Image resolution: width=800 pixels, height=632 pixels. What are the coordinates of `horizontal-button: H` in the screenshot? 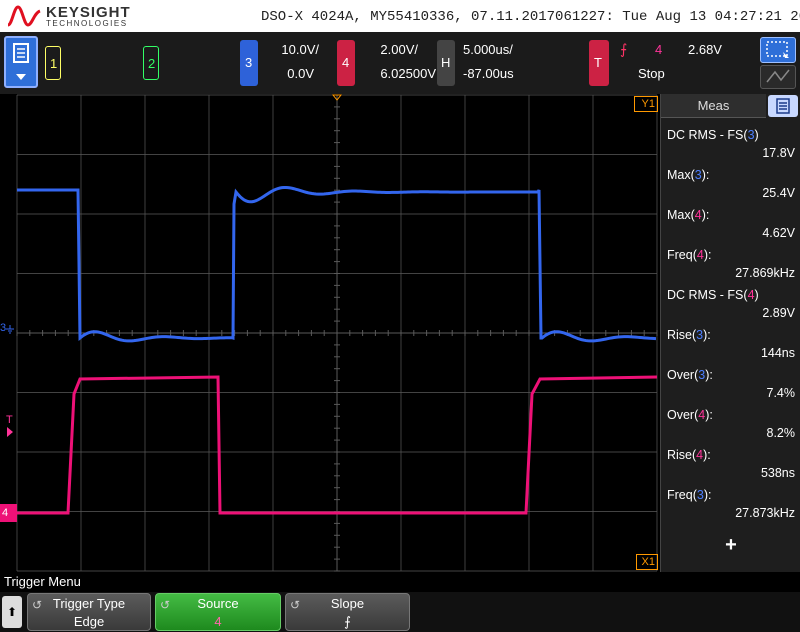 It's located at (446, 63).